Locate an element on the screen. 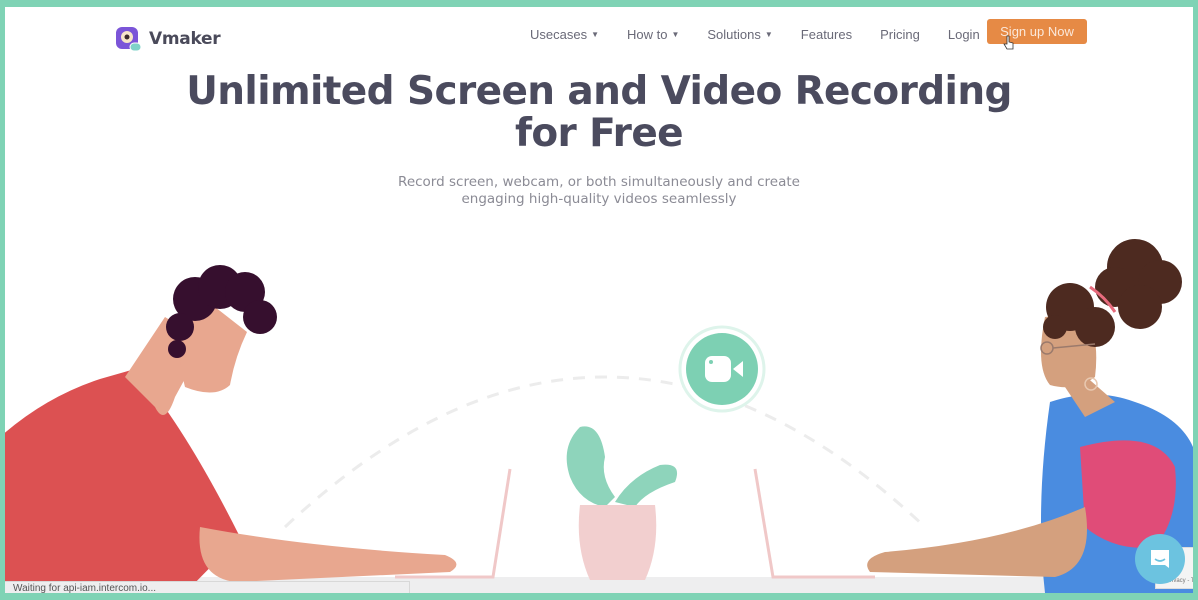  nav-solutions: Solutions ▼ is located at coordinates (739, 34).